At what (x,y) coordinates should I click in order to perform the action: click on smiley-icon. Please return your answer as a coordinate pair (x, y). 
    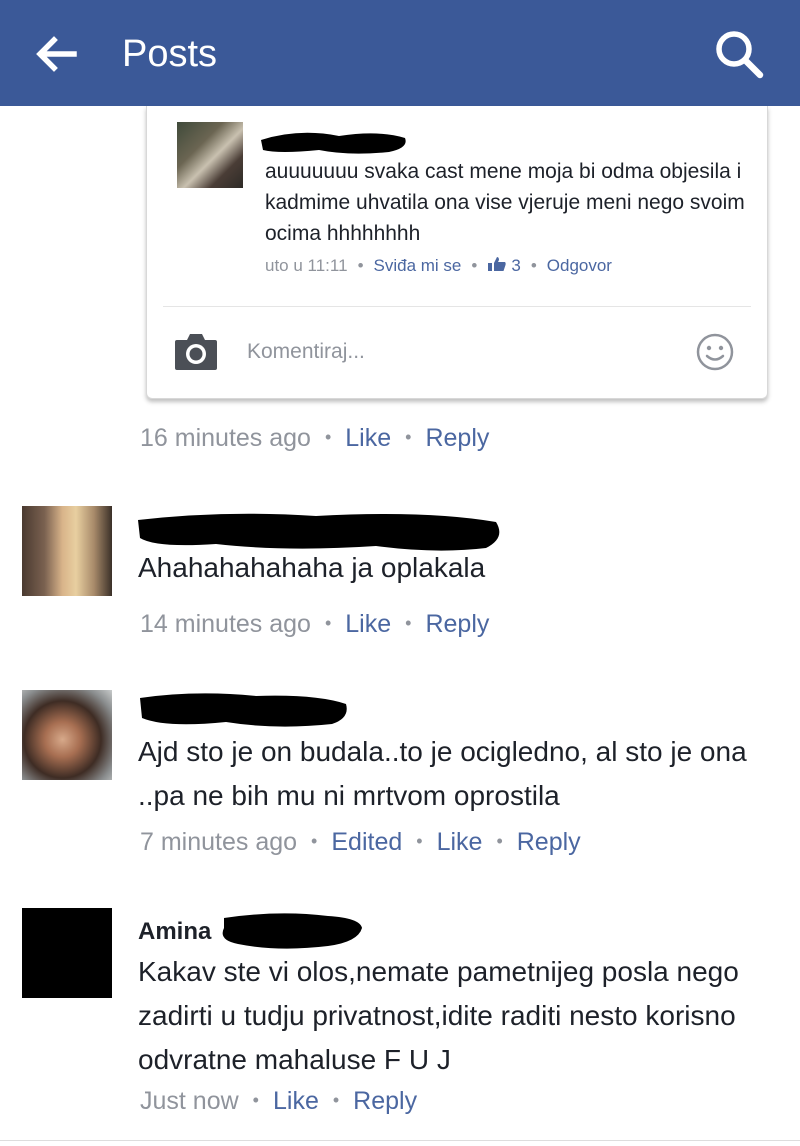
    Looking at the image, I should click on (715, 352).